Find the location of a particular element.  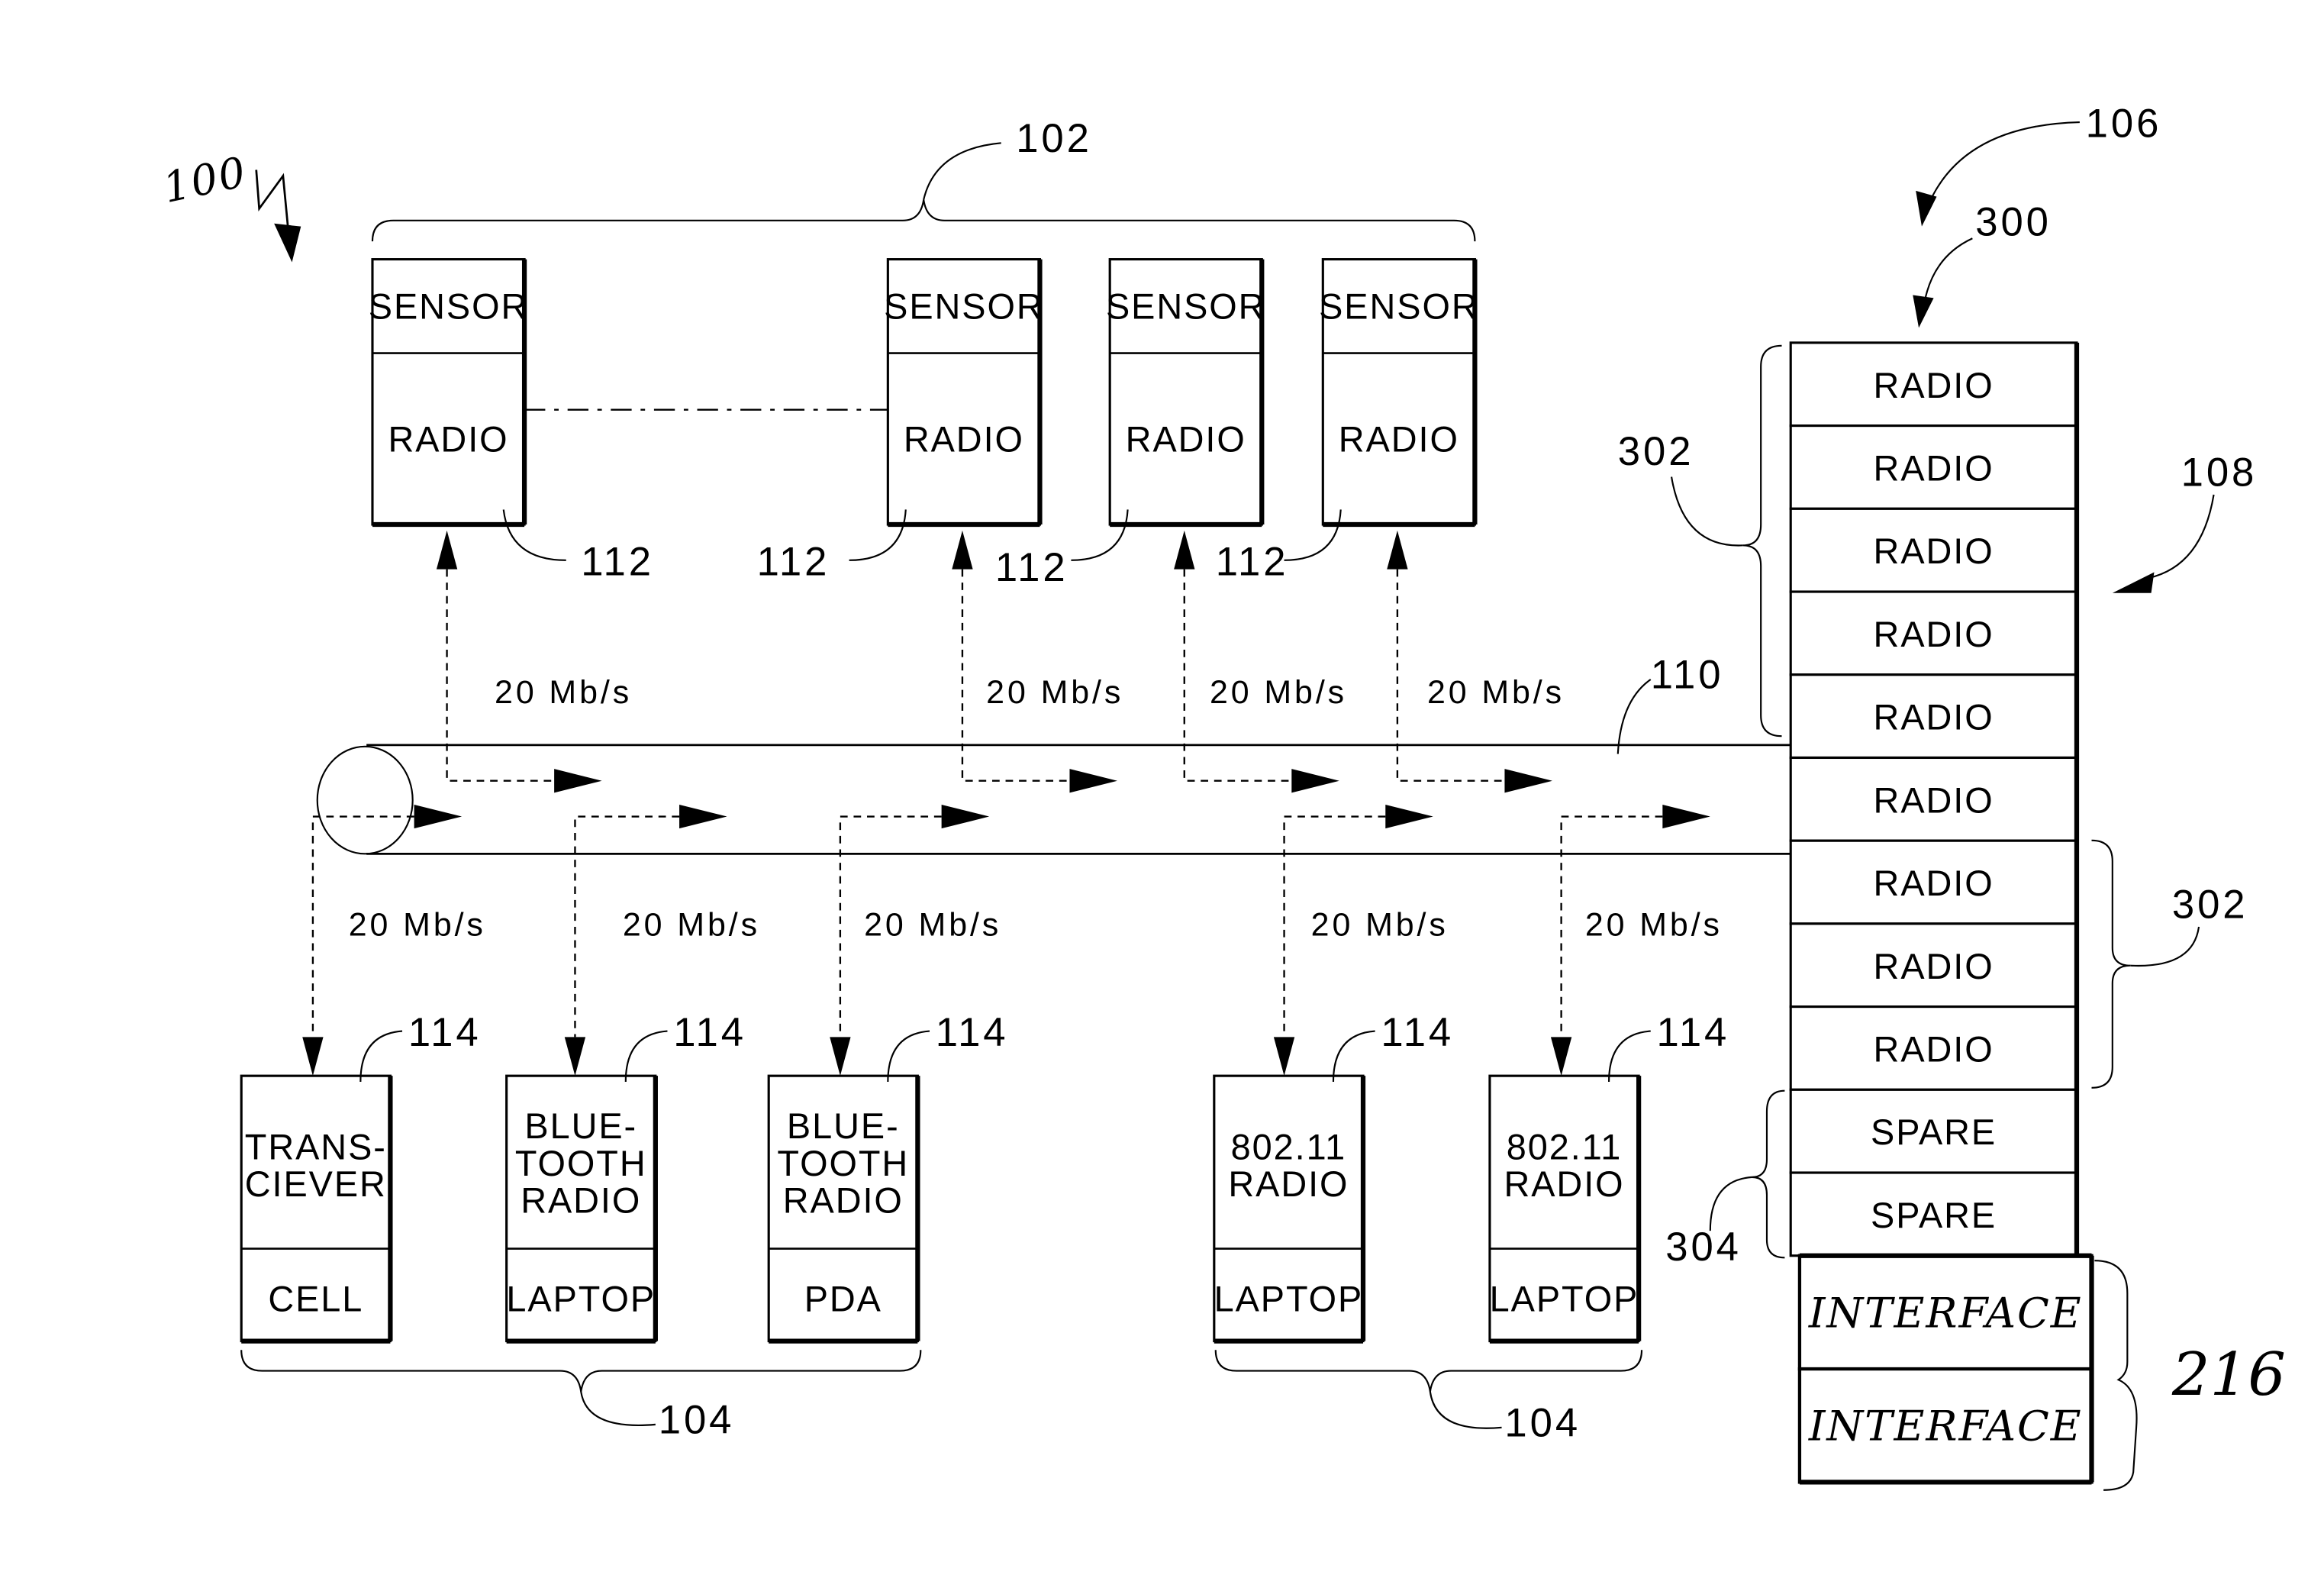

stack-ref: 300 is located at coordinates (2014, 221).